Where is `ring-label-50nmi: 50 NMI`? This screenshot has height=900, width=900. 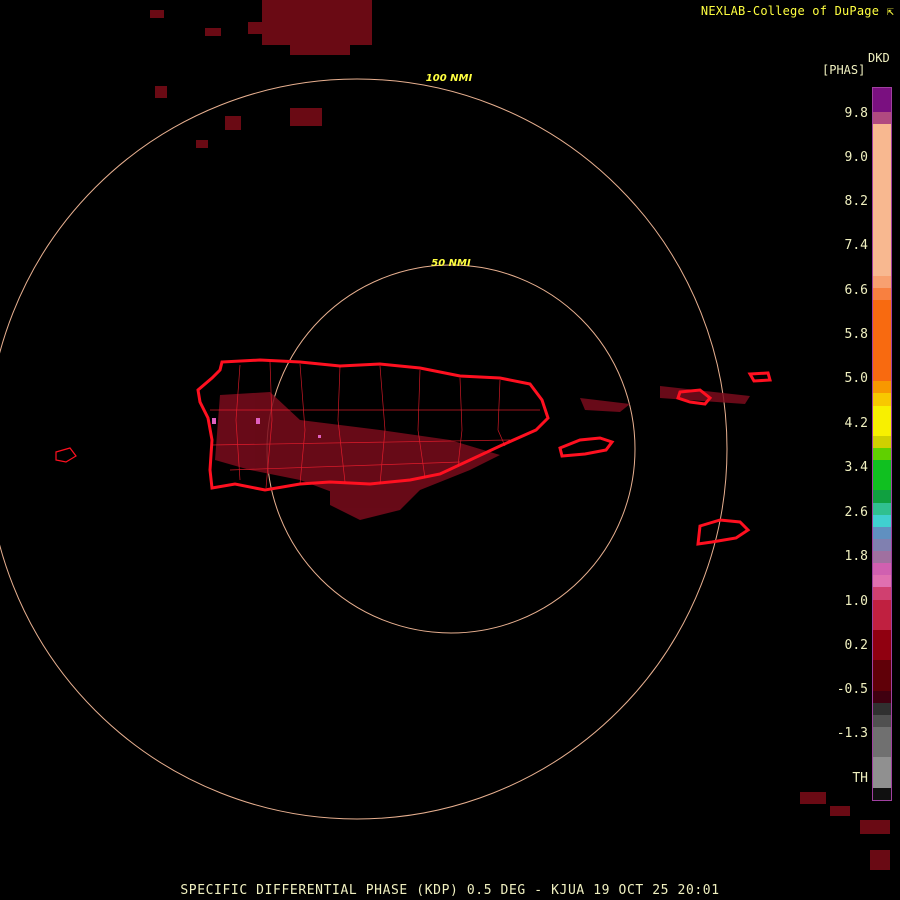
ring-label-50nmi: 50 NMI is located at coordinates (451, 263).